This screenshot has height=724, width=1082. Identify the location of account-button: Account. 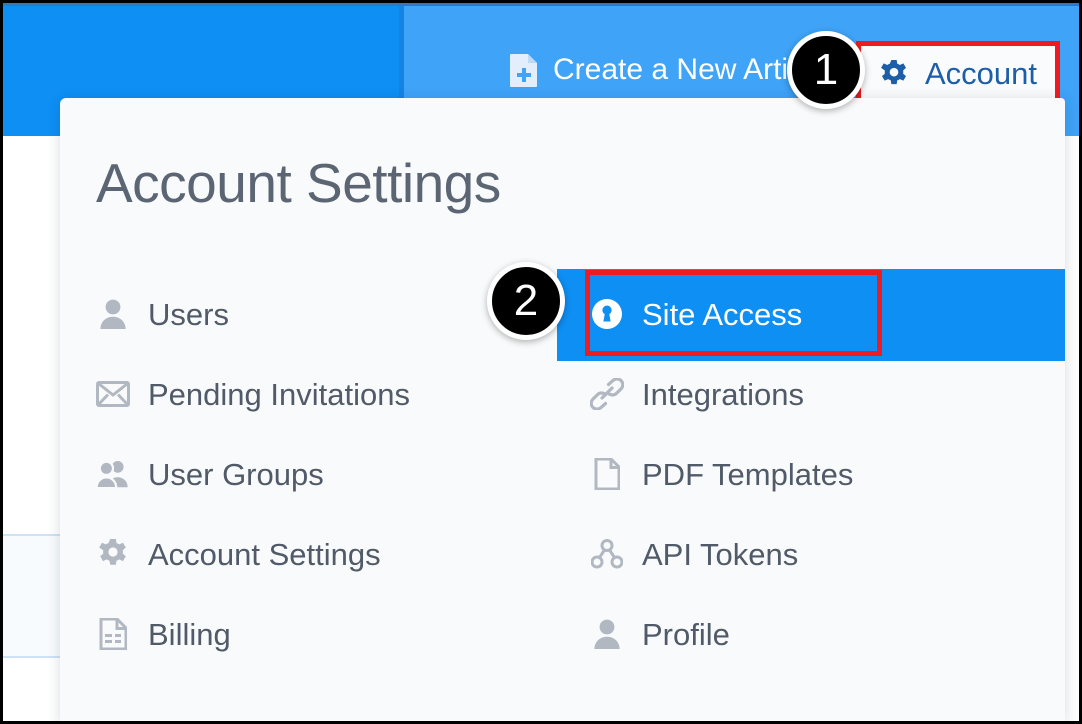
(958, 73).